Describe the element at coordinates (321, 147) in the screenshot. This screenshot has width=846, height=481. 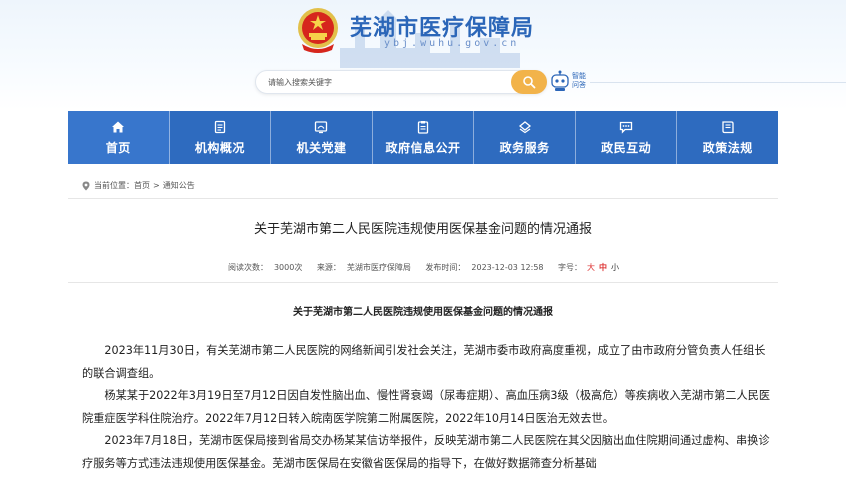
I see `nav-label: 机关党建` at that location.